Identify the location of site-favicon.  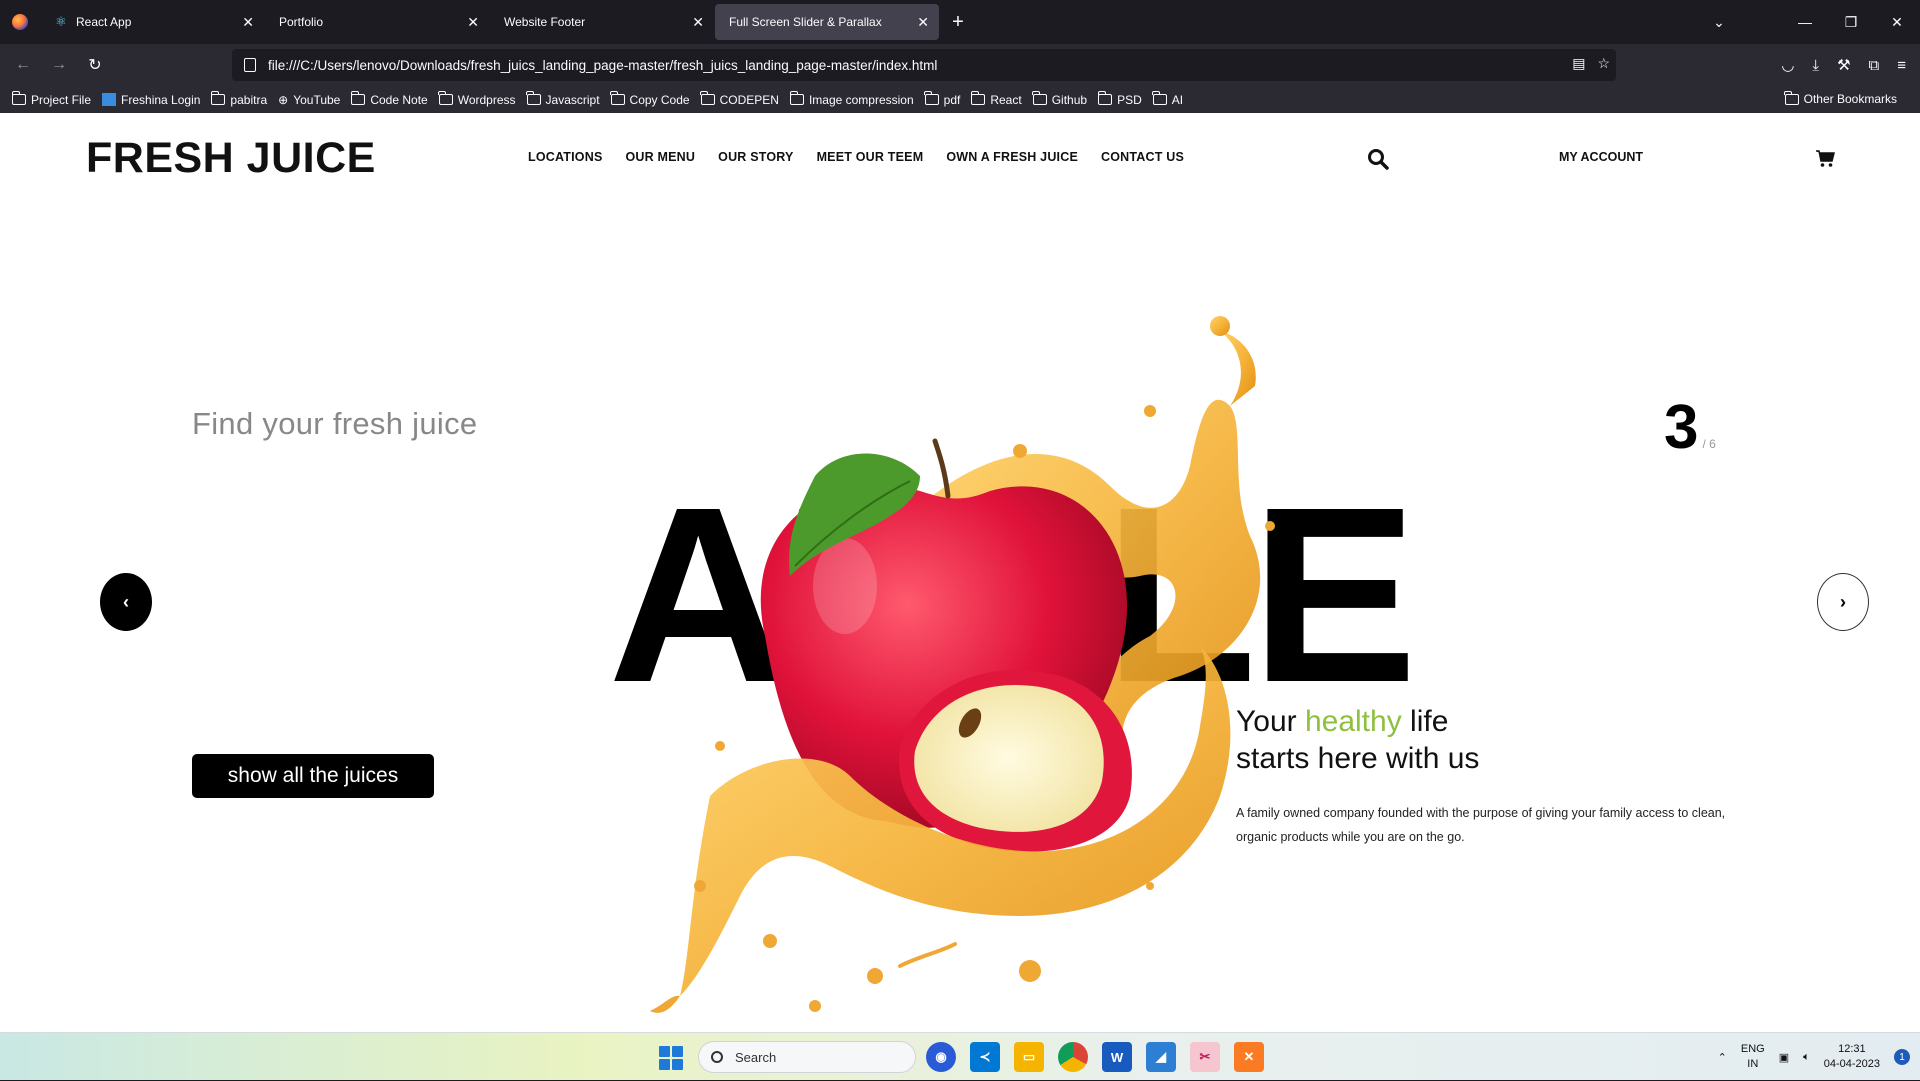
(109, 99).